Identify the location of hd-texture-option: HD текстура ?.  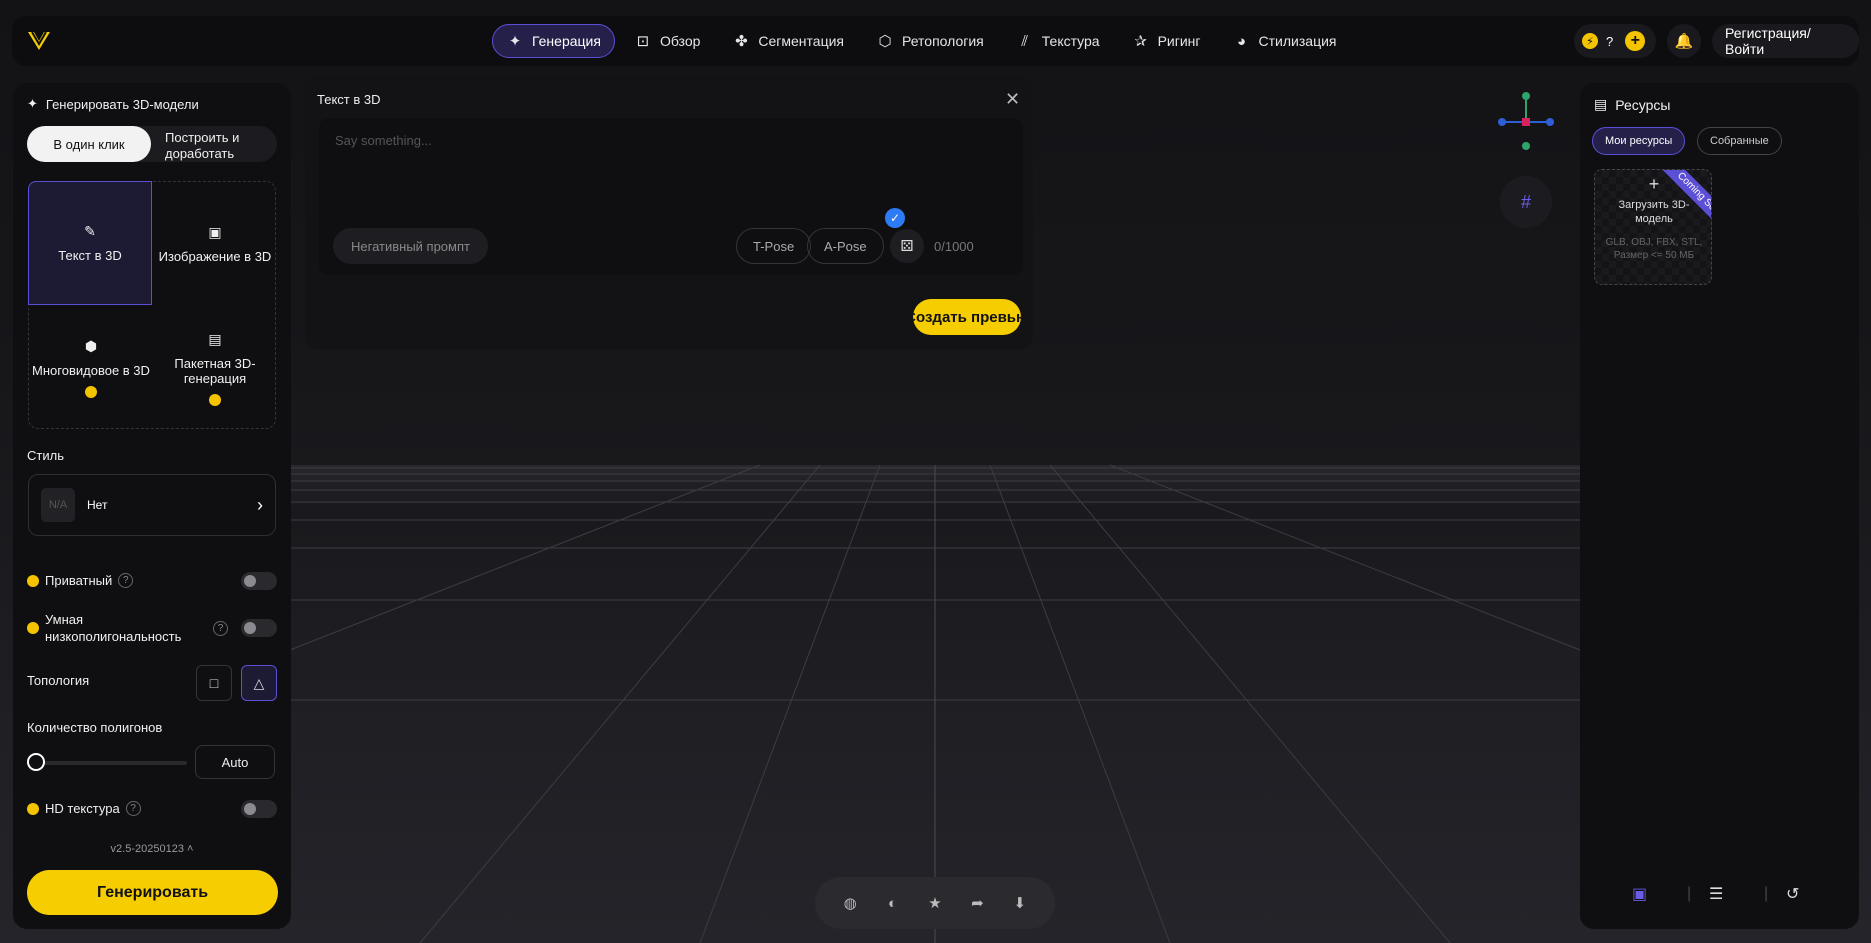
(152, 808).